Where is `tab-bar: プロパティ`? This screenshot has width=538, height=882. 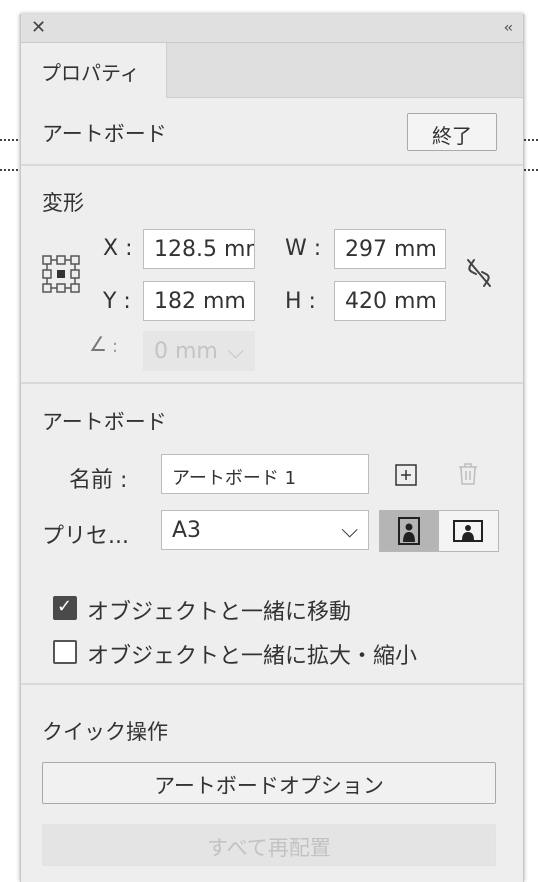 tab-bar: プロパティ is located at coordinates (272, 70).